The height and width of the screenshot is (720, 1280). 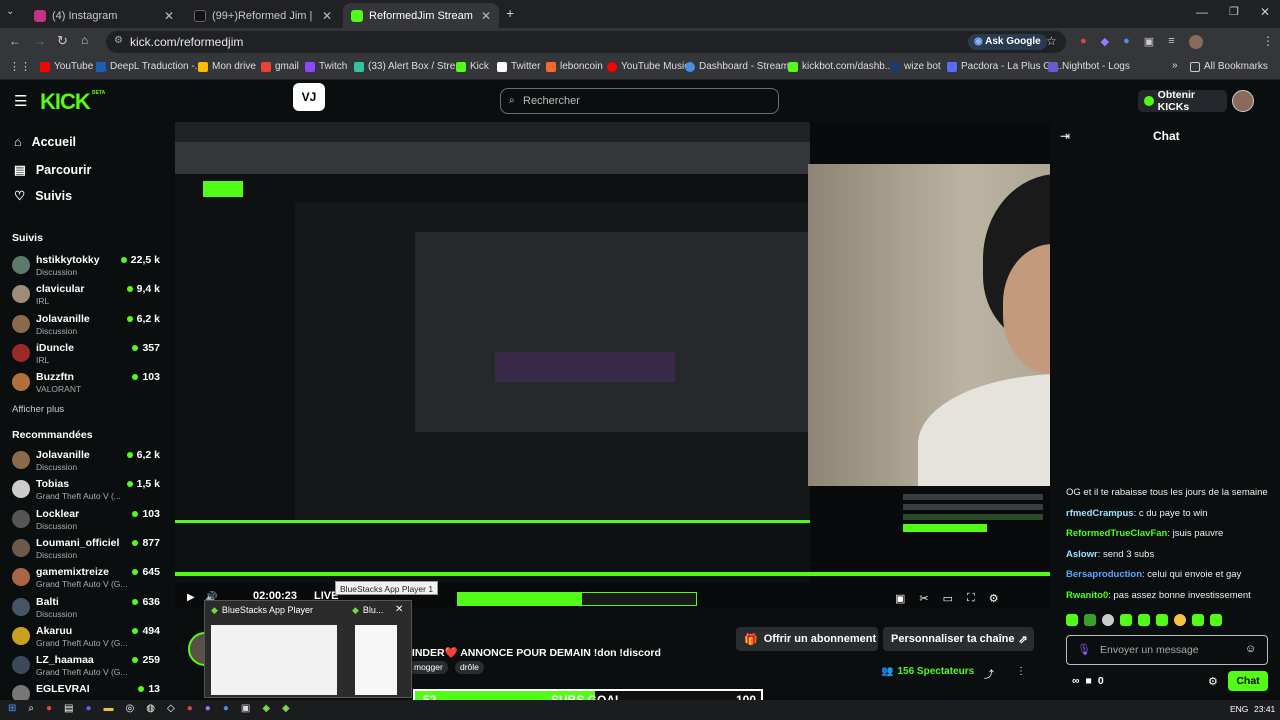 What do you see at coordinates (15, 41) in the screenshot?
I see `back-icon: ←` at bounding box center [15, 41].